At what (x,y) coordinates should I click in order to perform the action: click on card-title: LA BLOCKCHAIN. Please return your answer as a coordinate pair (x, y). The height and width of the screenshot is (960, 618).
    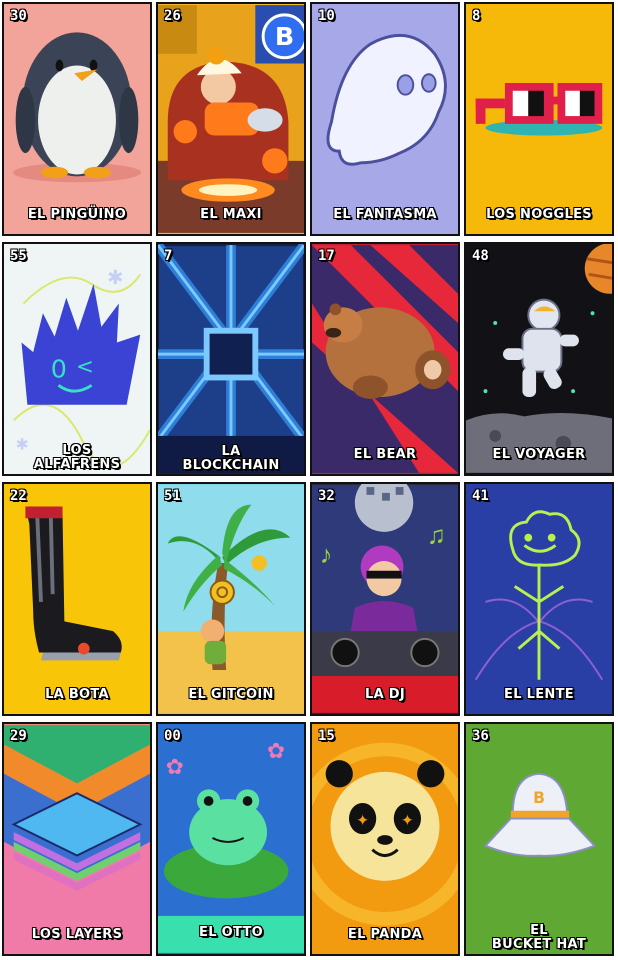
    Looking at the image, I should click on (231, 458).